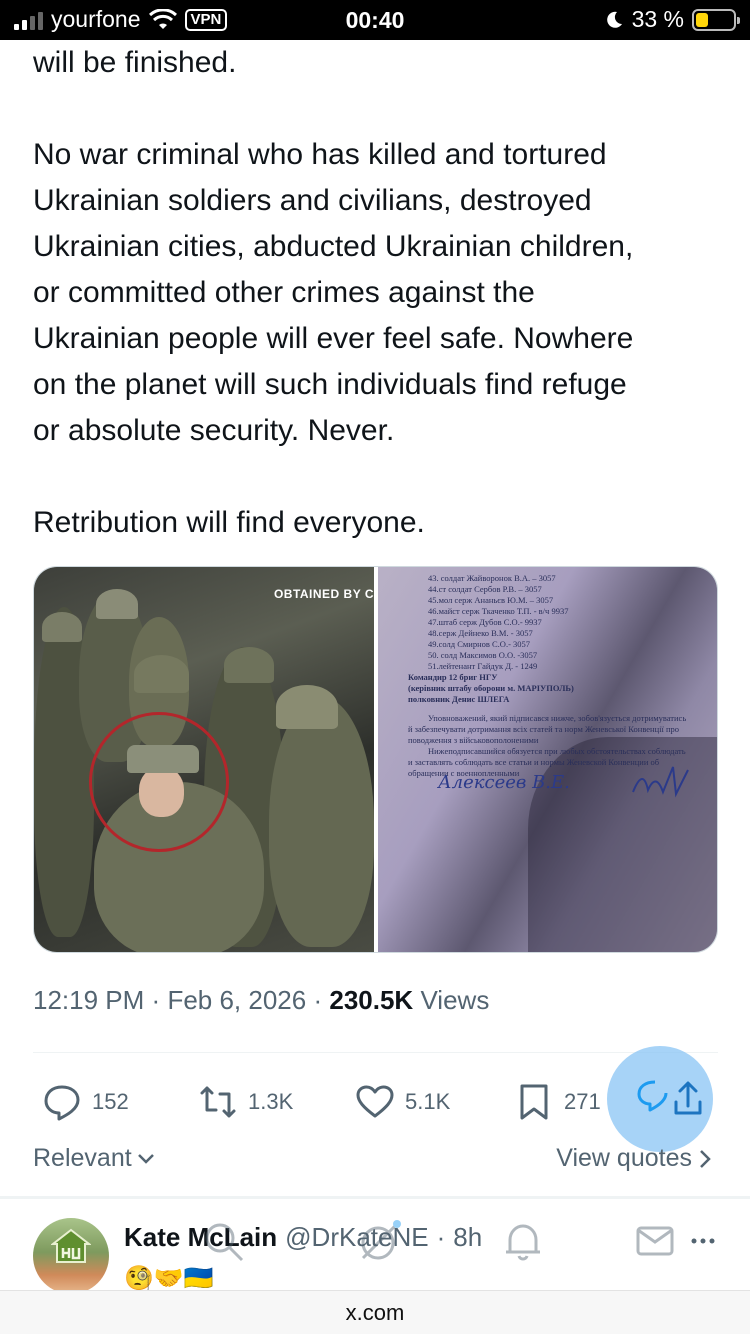 Image resolution: width=750 pixels, height=1334 pixels. What do you see at coordinates (582, 1101) in the screenshot?
I see `bookmark-count: 271` at bounding box center [582, 1101].